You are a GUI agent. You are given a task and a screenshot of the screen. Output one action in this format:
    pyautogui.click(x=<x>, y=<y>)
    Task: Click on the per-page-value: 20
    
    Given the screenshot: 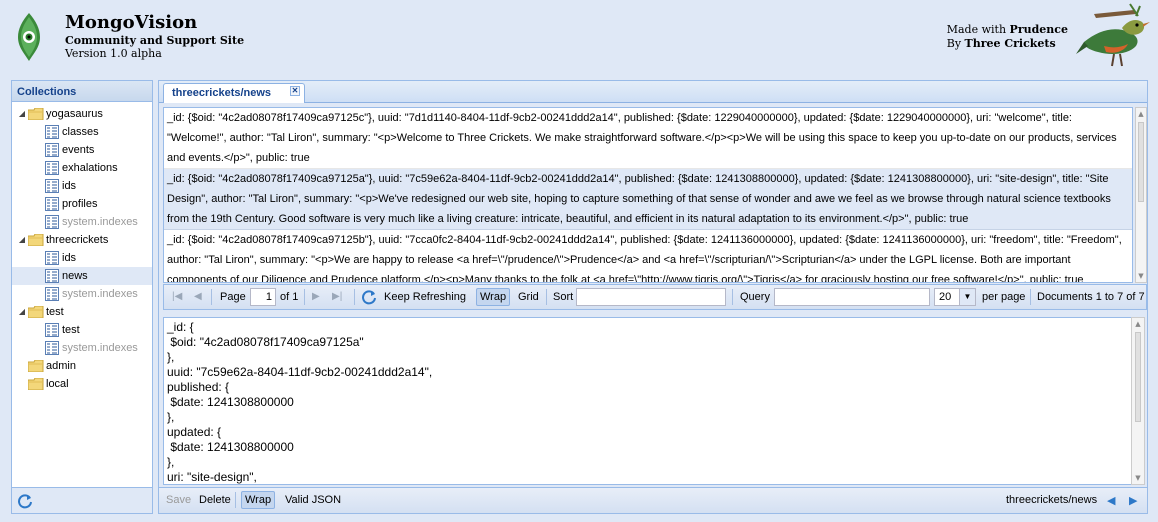 What is the action you would take?
    pyautogui.click(x=945, y=297)
    